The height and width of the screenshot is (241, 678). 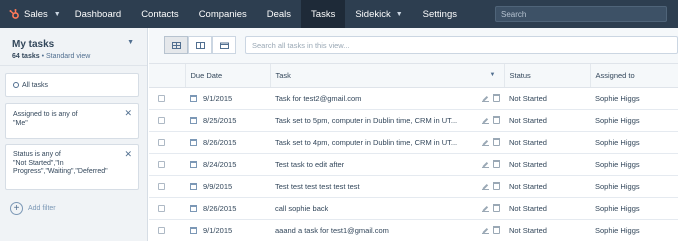 I want to click on filter-card-assigned: Assigned to is any of "Me" ✕, so click(x=72, y=121).